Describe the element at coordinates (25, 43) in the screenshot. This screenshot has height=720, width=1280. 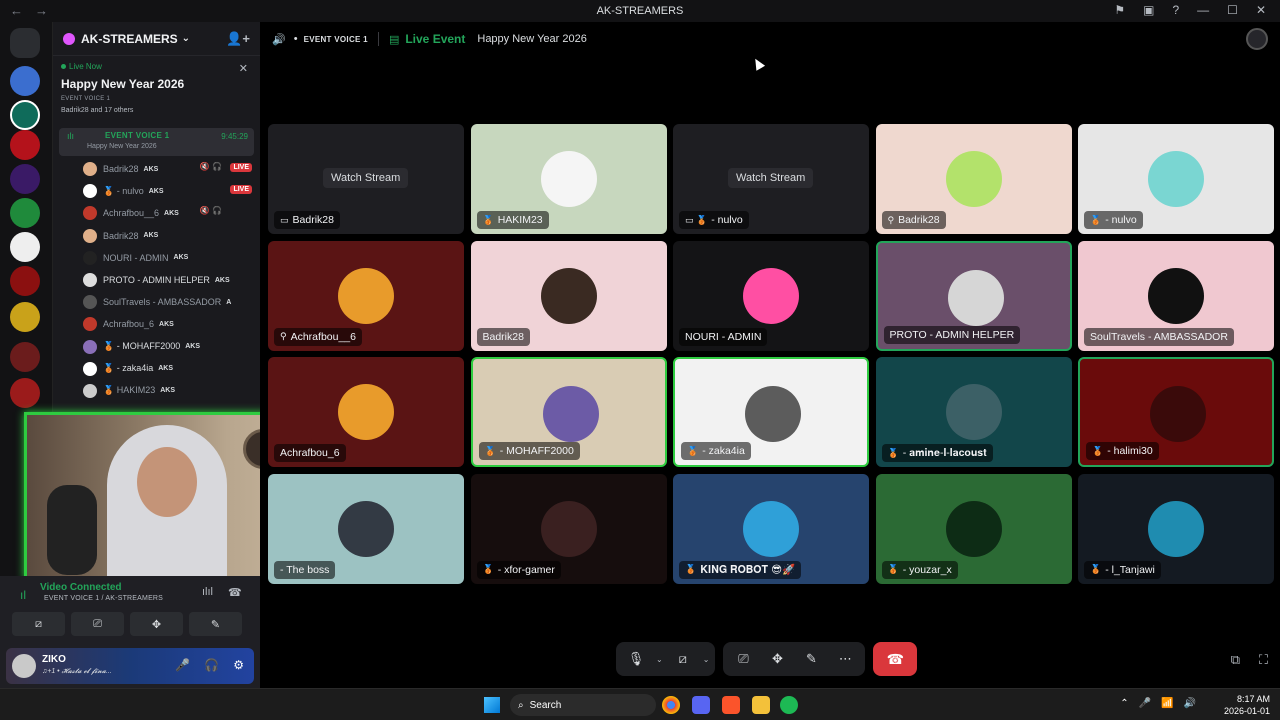
I see `discord-home-icon` at that location.